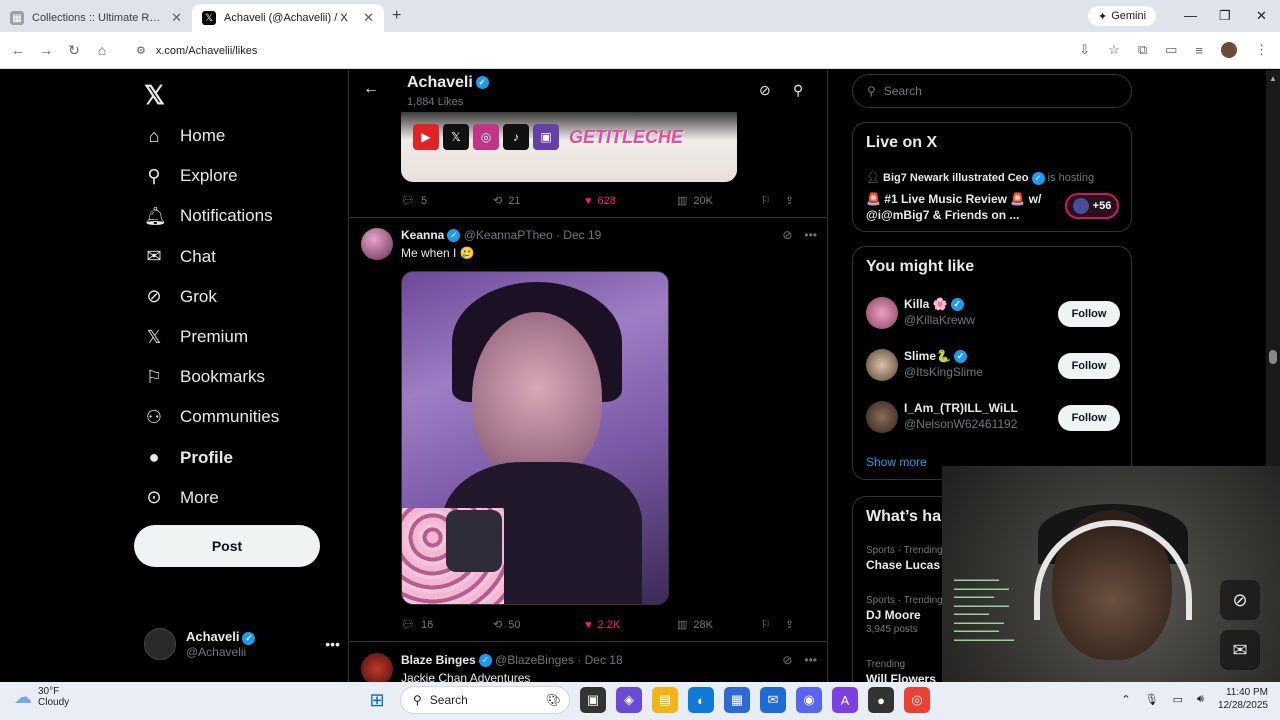 This screenshot has width=1280, height=720. I want to click on repost-button: ⟲ 50, so click(539, 625).